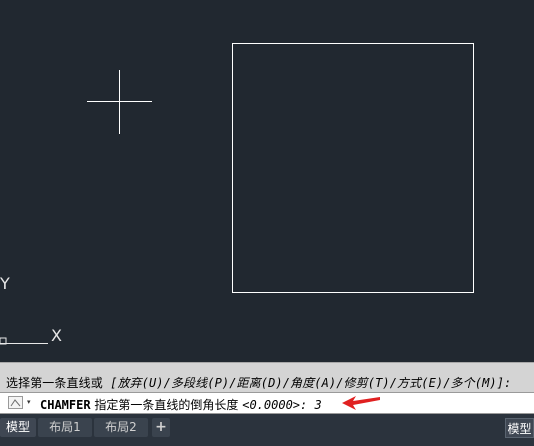 Image resolution: width=534 pixels, height=446 pixels. I want to click on tab-layout1-label: 布局1, so click(65, 427).